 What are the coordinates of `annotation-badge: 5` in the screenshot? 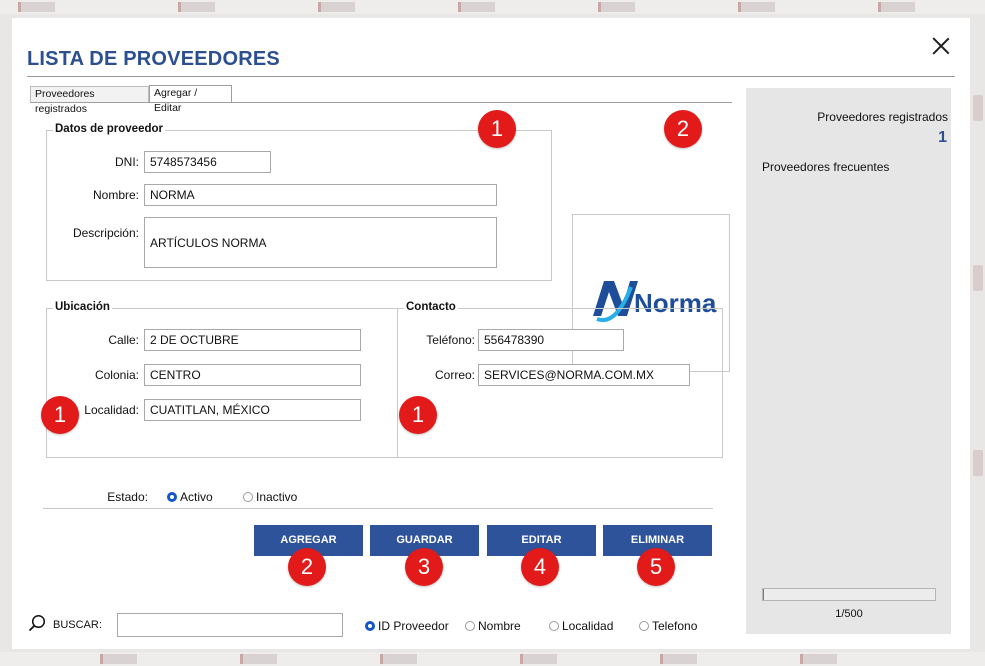 It's located at (656, 567).